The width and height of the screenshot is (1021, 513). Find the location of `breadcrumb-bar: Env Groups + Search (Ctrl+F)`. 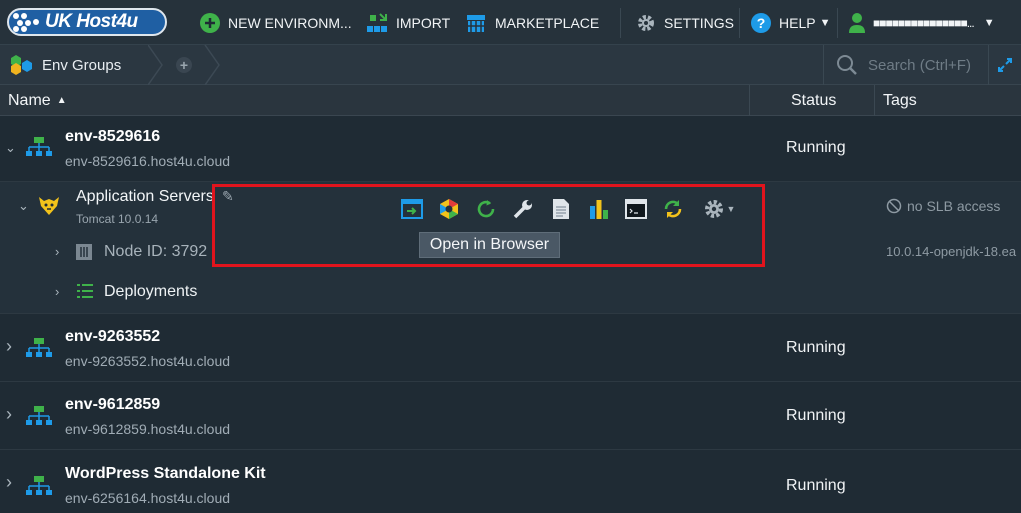

breadcrumb-bar: Env Groups + Search (Ctrl+F) is located at coordinates (510, 65).